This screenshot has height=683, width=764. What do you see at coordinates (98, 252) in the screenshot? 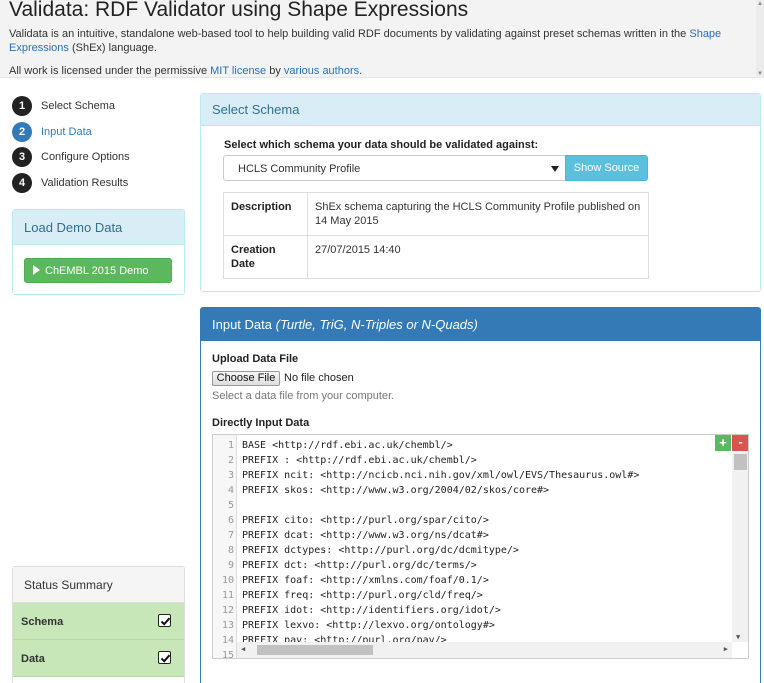
I see `load-demo-panel: Load Demo Data ChEMBL 2015 Demo` at bounding box center [98, 252].